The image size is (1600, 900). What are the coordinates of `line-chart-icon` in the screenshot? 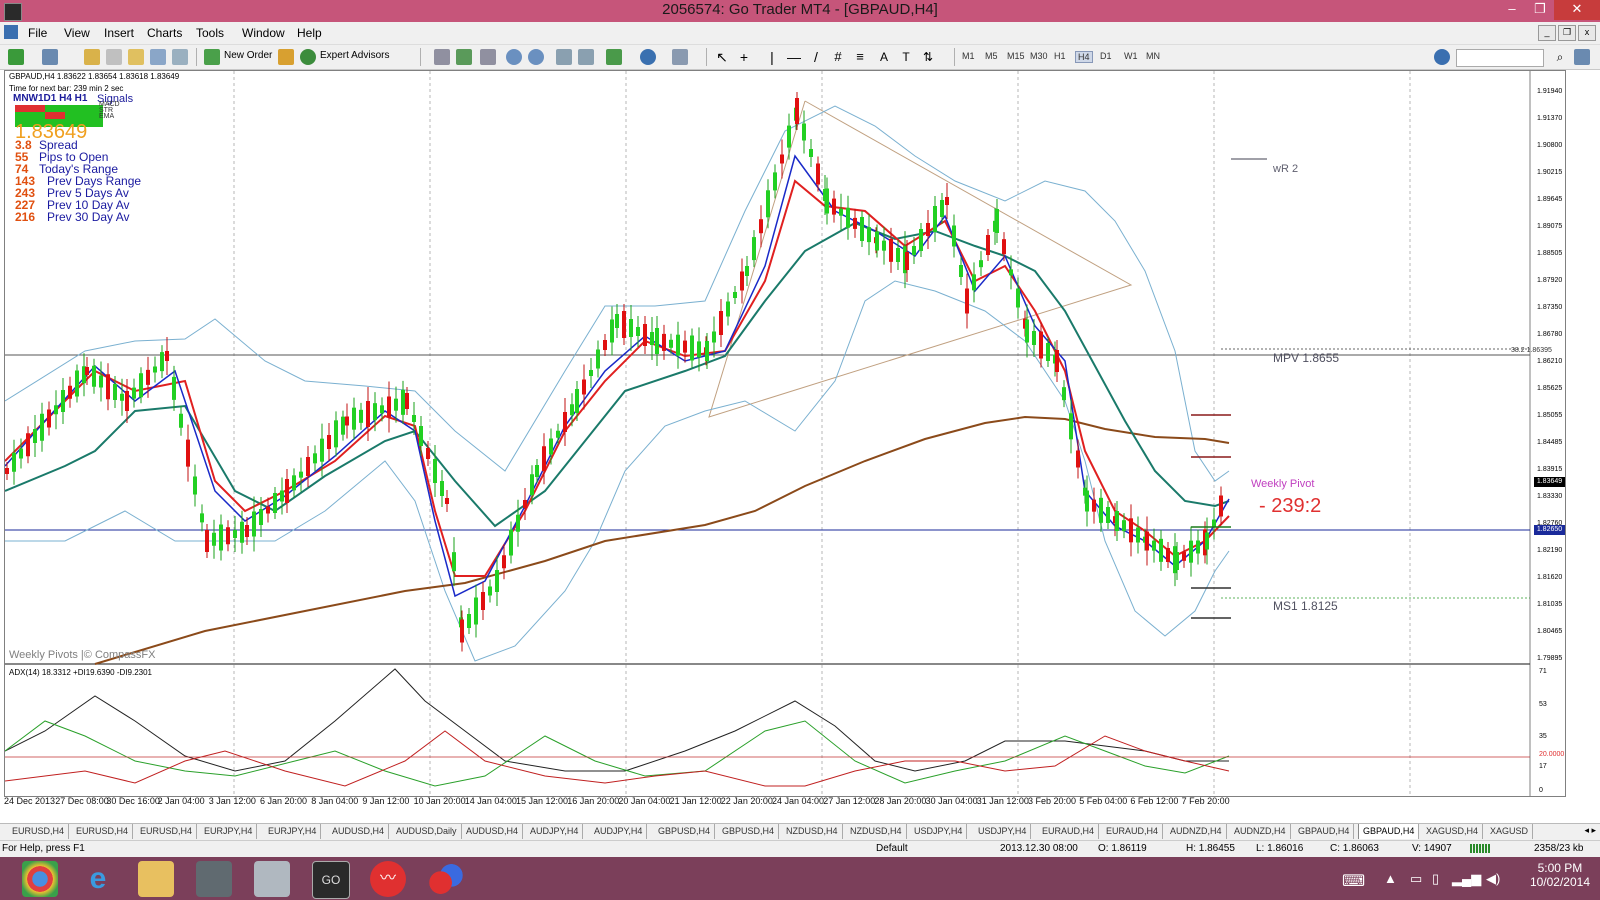 It's located at (488, 57).